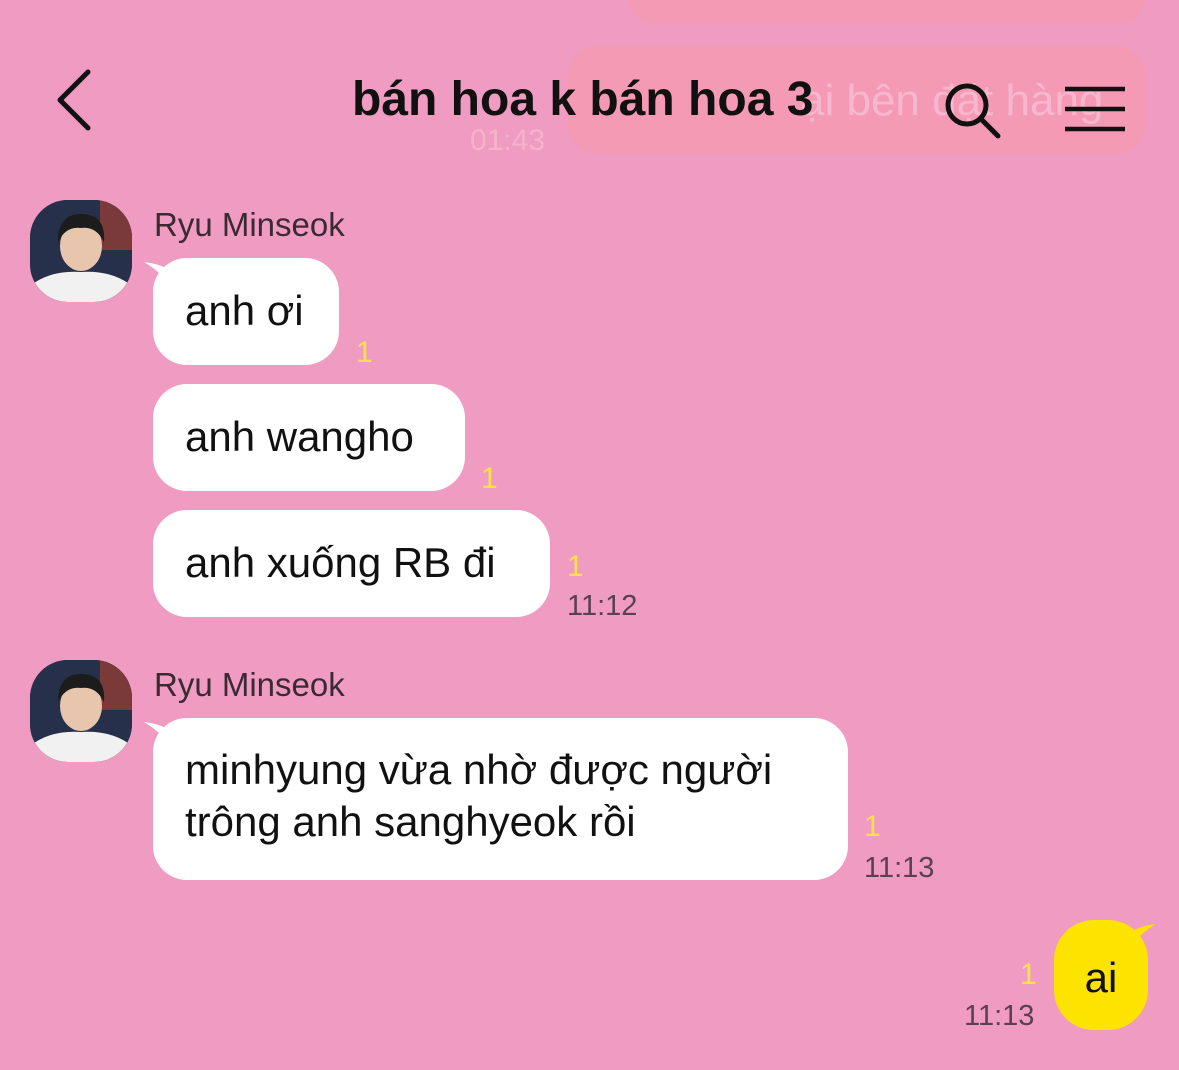 The width and height of the screenshot is (1179, 1070). What do you see at coordinates (299, 436) in the screenshot?
I see `message-text: anh wangho` at bounding box center [299, 436].